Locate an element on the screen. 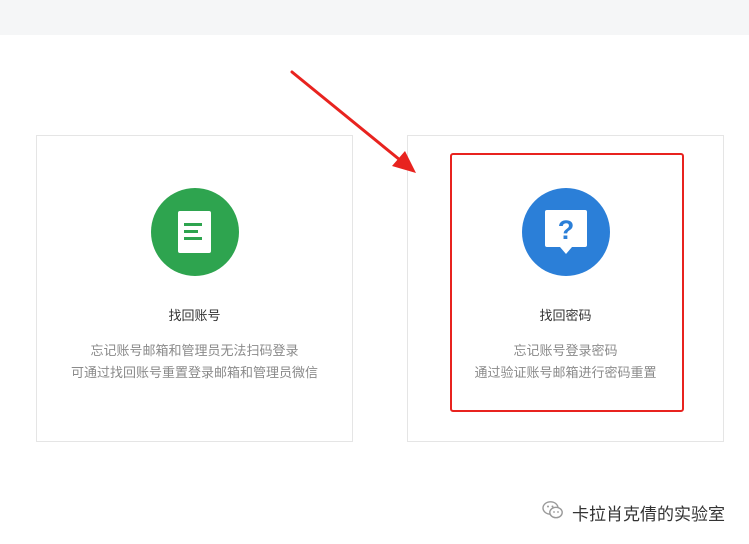 This screenshot has width=749, height=544. watermark-text: 卡拉肖克倩的实验室 is located at coordinates (648, 515).